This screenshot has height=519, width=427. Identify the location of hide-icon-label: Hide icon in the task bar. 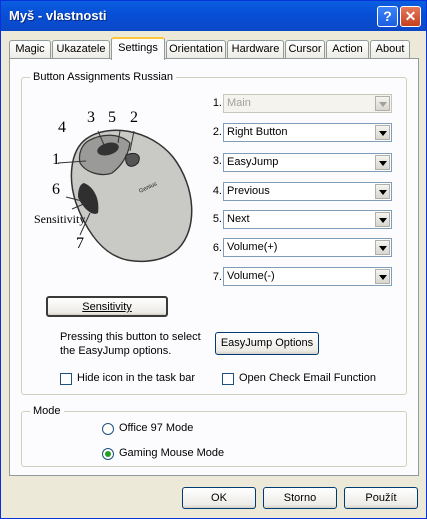
(136, 378).